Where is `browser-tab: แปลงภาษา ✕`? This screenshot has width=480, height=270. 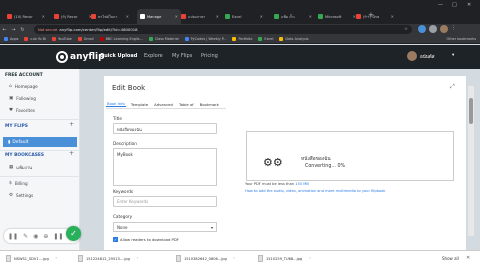
browser-tab: แปลงภาษา ✕ is located at coordinates (200, 16).